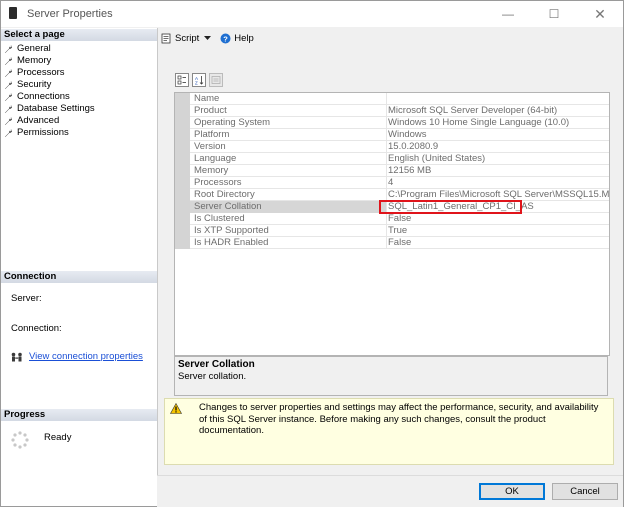  Describe the element at coordinates (20, 440) in the screenshot. I see `progress-spinner-icon` at that location.